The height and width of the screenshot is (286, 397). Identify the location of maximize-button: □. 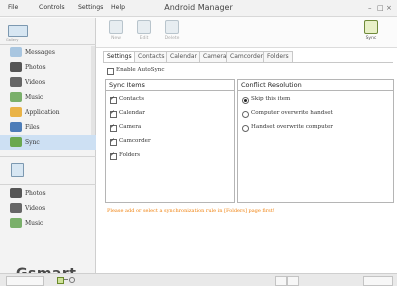
(380, 8).